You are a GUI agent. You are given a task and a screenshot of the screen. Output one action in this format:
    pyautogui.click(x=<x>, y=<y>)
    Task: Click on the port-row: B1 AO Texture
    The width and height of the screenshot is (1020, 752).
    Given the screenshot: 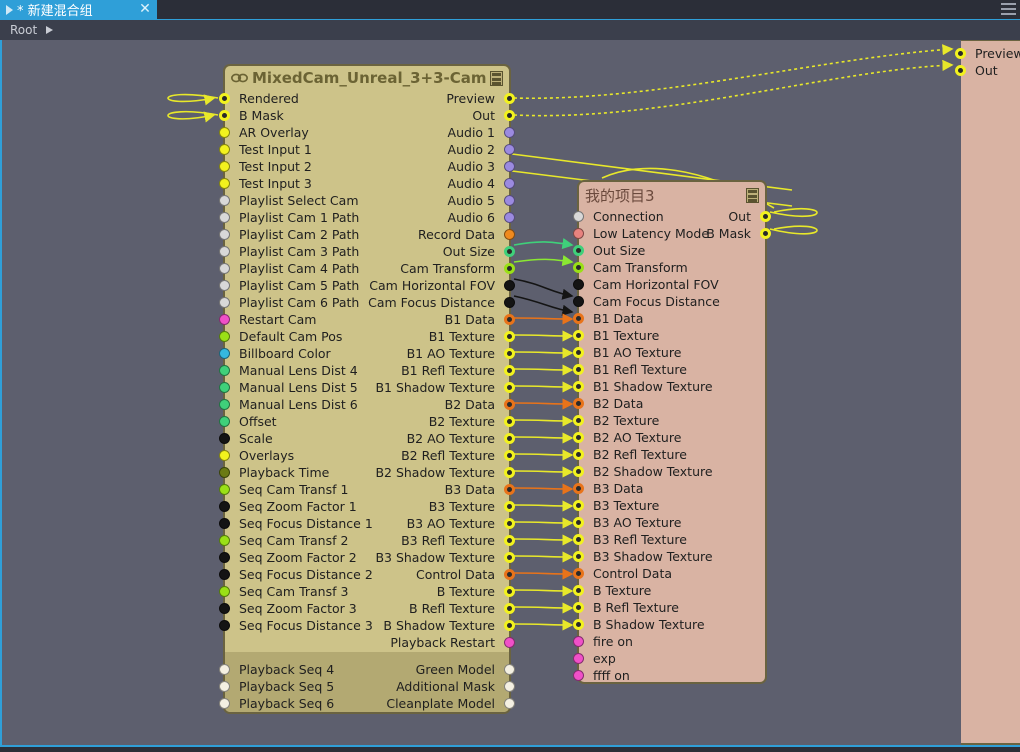 What is the action you would take?
    pyautogui.click(x=669, y=352)
    